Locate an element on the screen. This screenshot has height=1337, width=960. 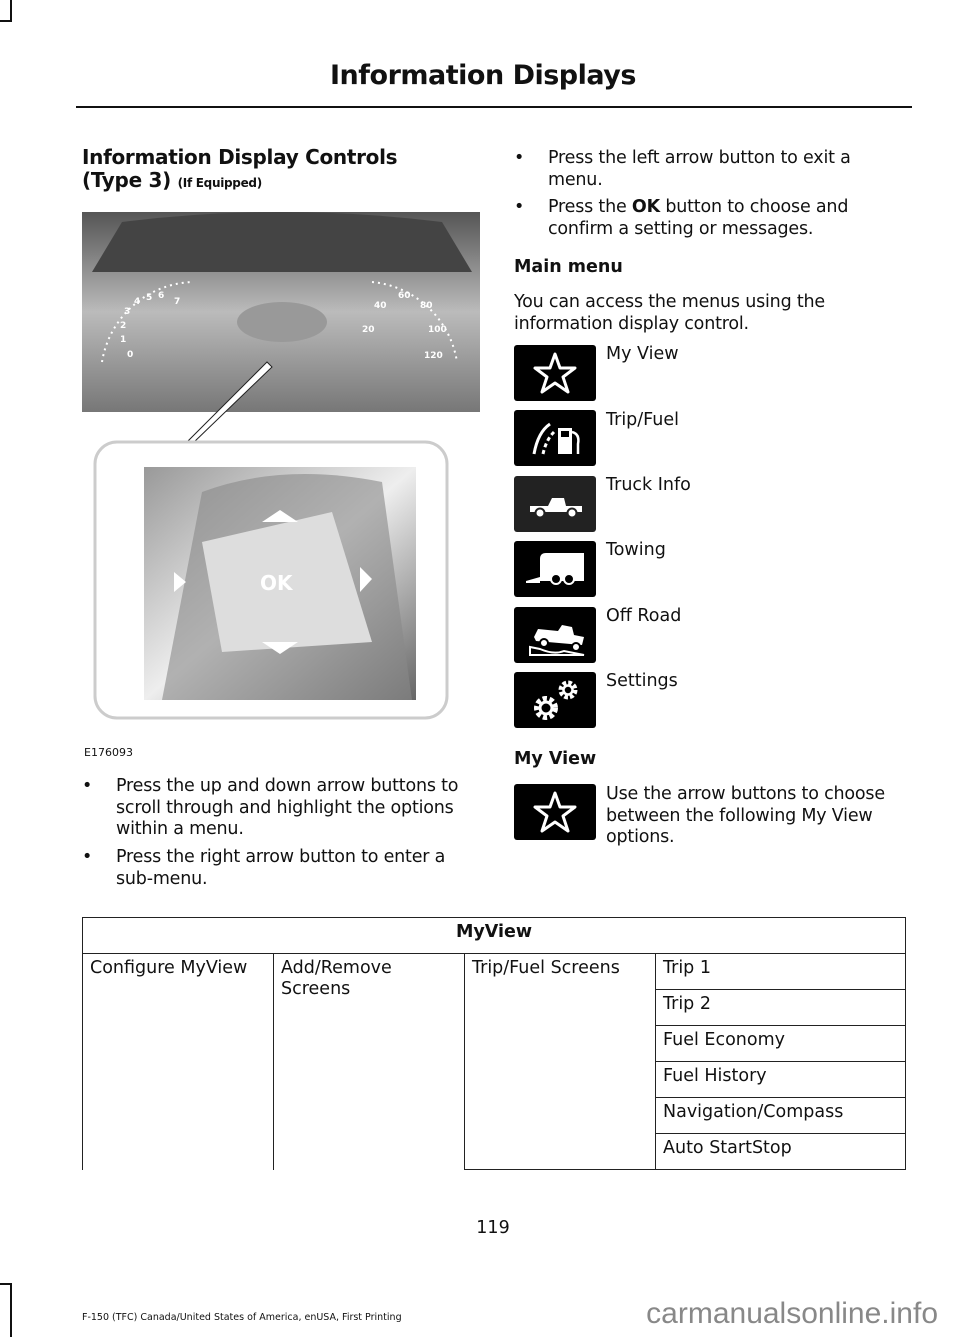
my-view-heading: My View is located at coordinates (555, 759).